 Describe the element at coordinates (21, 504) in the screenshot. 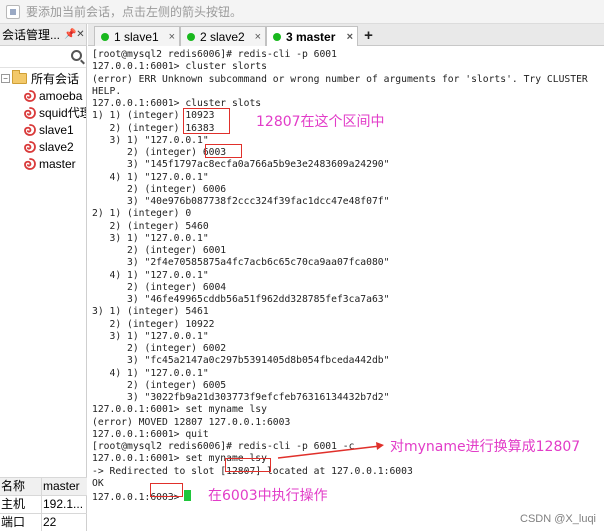

I see `property-name: 主机` at that location.